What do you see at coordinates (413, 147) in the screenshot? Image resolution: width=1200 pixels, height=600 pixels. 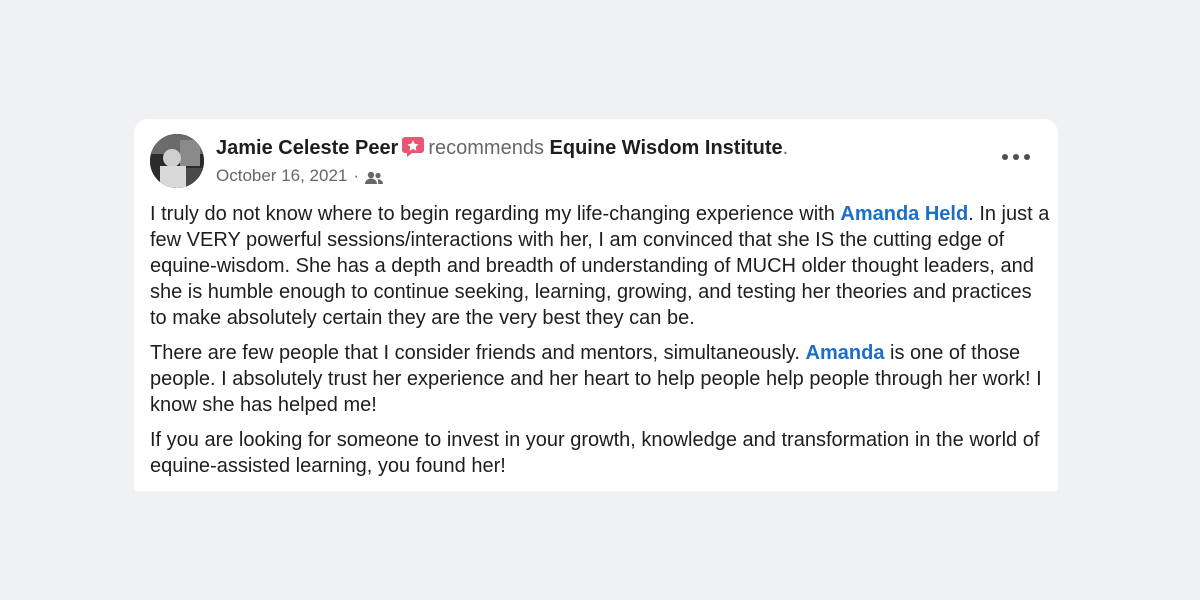 I see `recommendation-star-icon` at bounding box center [413, 147].